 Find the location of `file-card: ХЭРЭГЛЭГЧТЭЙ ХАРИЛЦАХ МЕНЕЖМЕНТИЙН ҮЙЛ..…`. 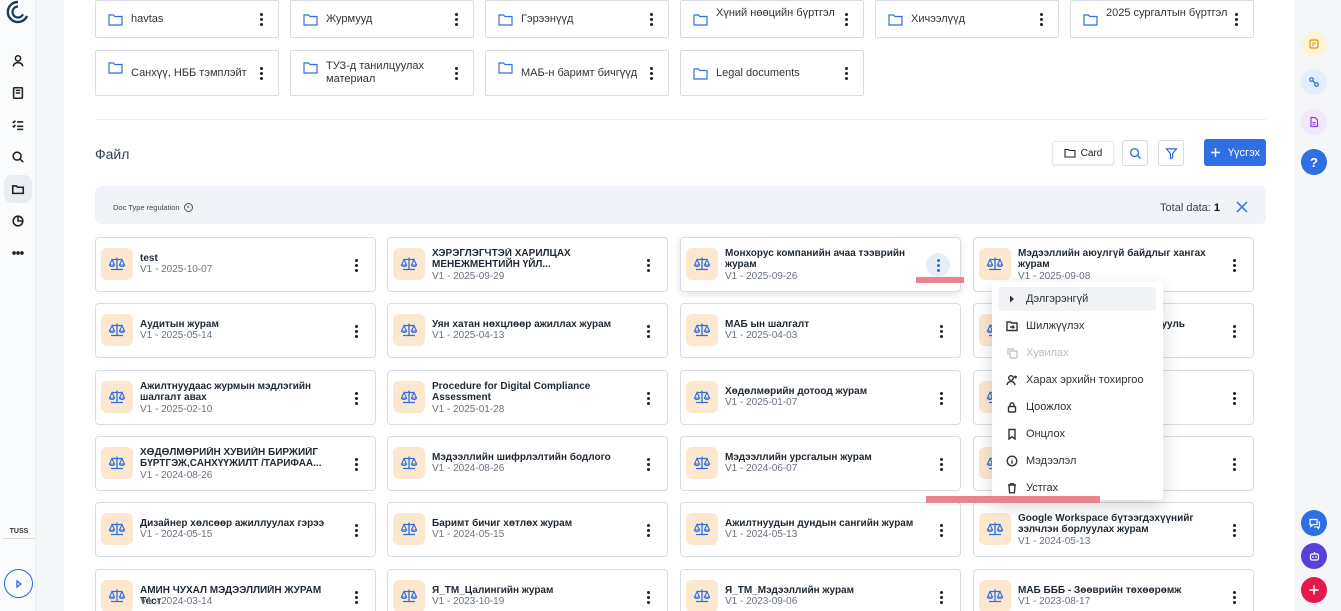

file-card: ХЭРЭГЛЭГЧТЭЙ ХАРИЛЦАХ МЕНЕЖМЕНТИЙН ҮЙЛ..… is located at coordinates (527, 264).